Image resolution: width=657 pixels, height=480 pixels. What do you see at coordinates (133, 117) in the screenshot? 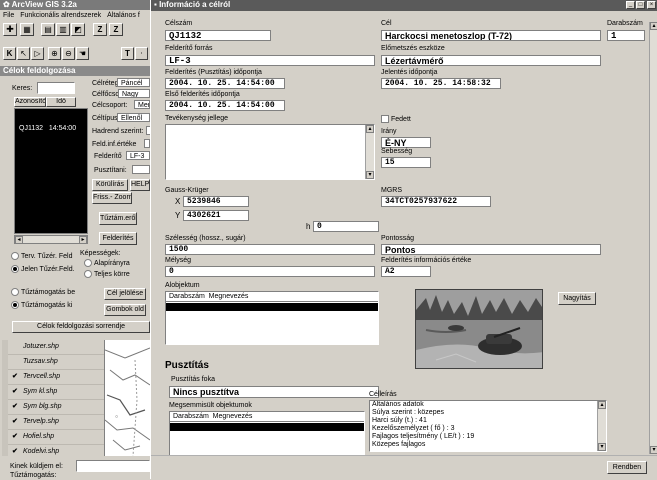
I see `celtipus-value: Ellenől` at bounding box center [133, 117].